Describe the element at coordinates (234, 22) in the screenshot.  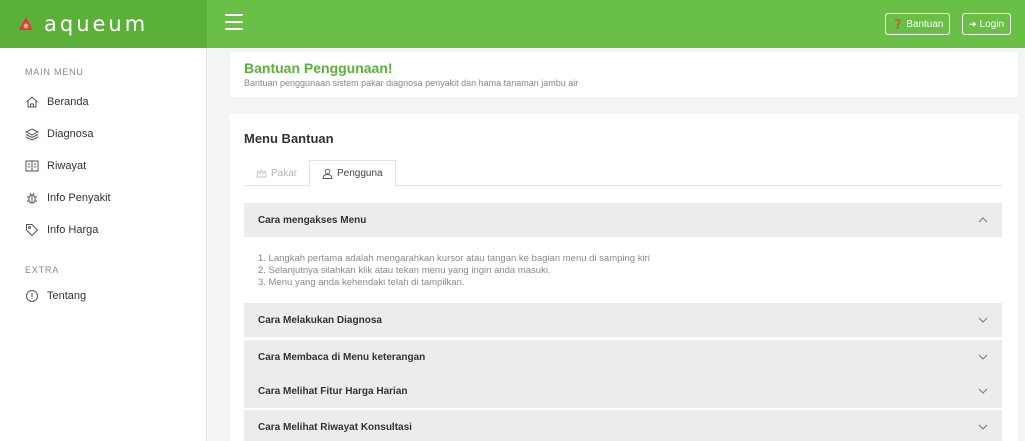
I see `menu-toggle-icon` at that location.